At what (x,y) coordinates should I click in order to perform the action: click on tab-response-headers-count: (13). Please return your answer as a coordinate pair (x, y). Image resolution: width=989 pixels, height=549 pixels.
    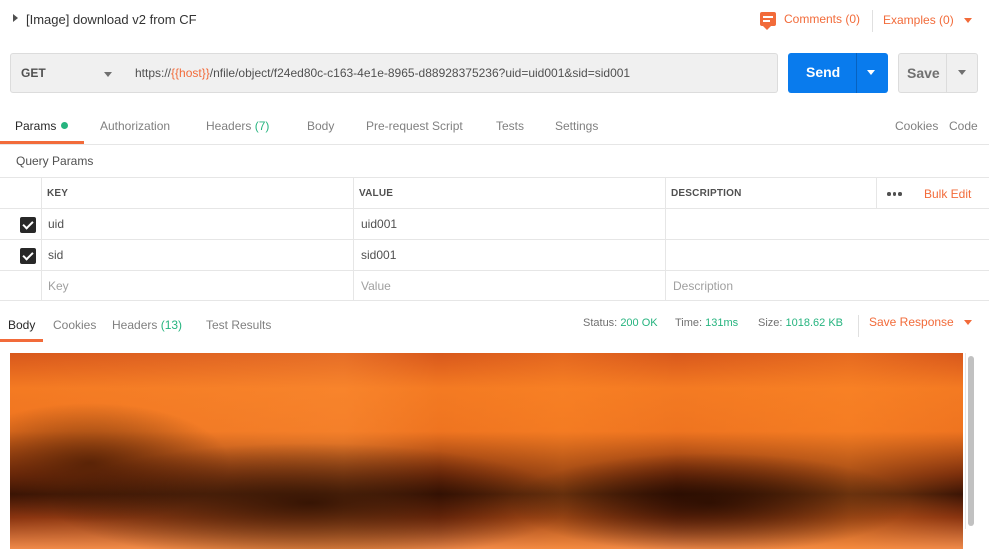
    Looking at the image, I should click on (171, 325).